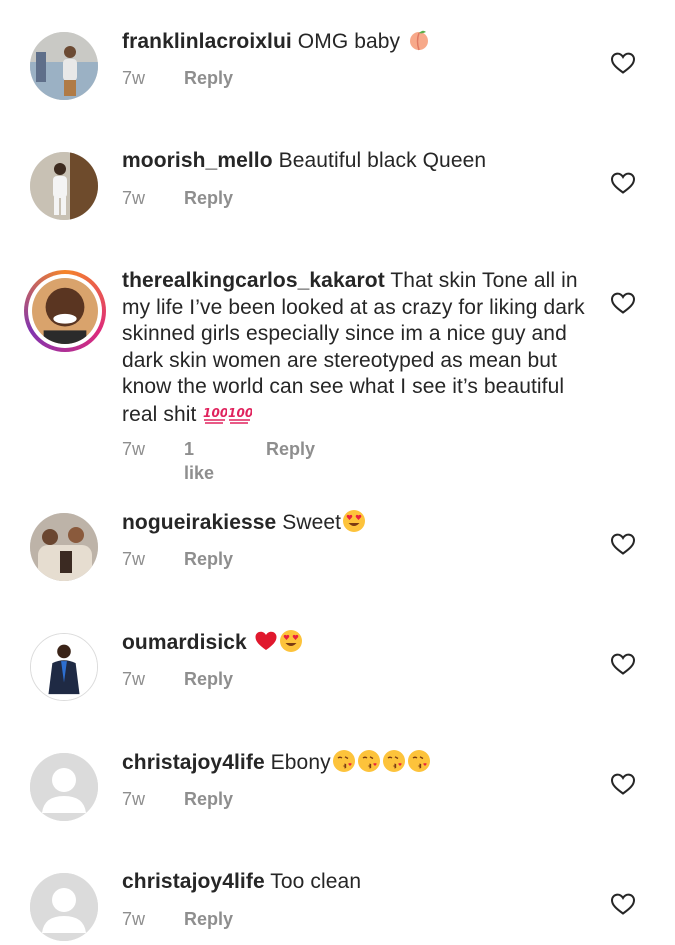 The height and width of the screenshot is (945, 675). What do you see at coordinates (207, 41) in the screenshot?
I see `comment-username: franklinlacroixlui` at bounding box center [207, 41].